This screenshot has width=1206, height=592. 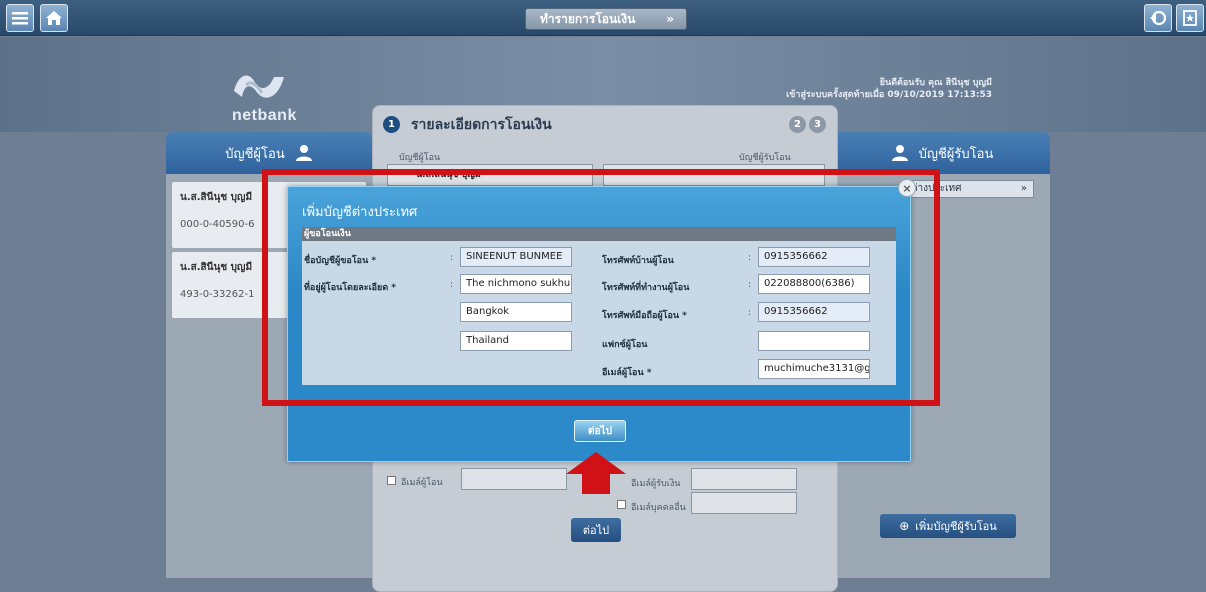 What do you see at coordinates (935, 83) in the screenshot?
I see `welcome-text: ยินดีต้อนรับ คุณ สินีนุช บุญมี` at bounding box center [935, 83].